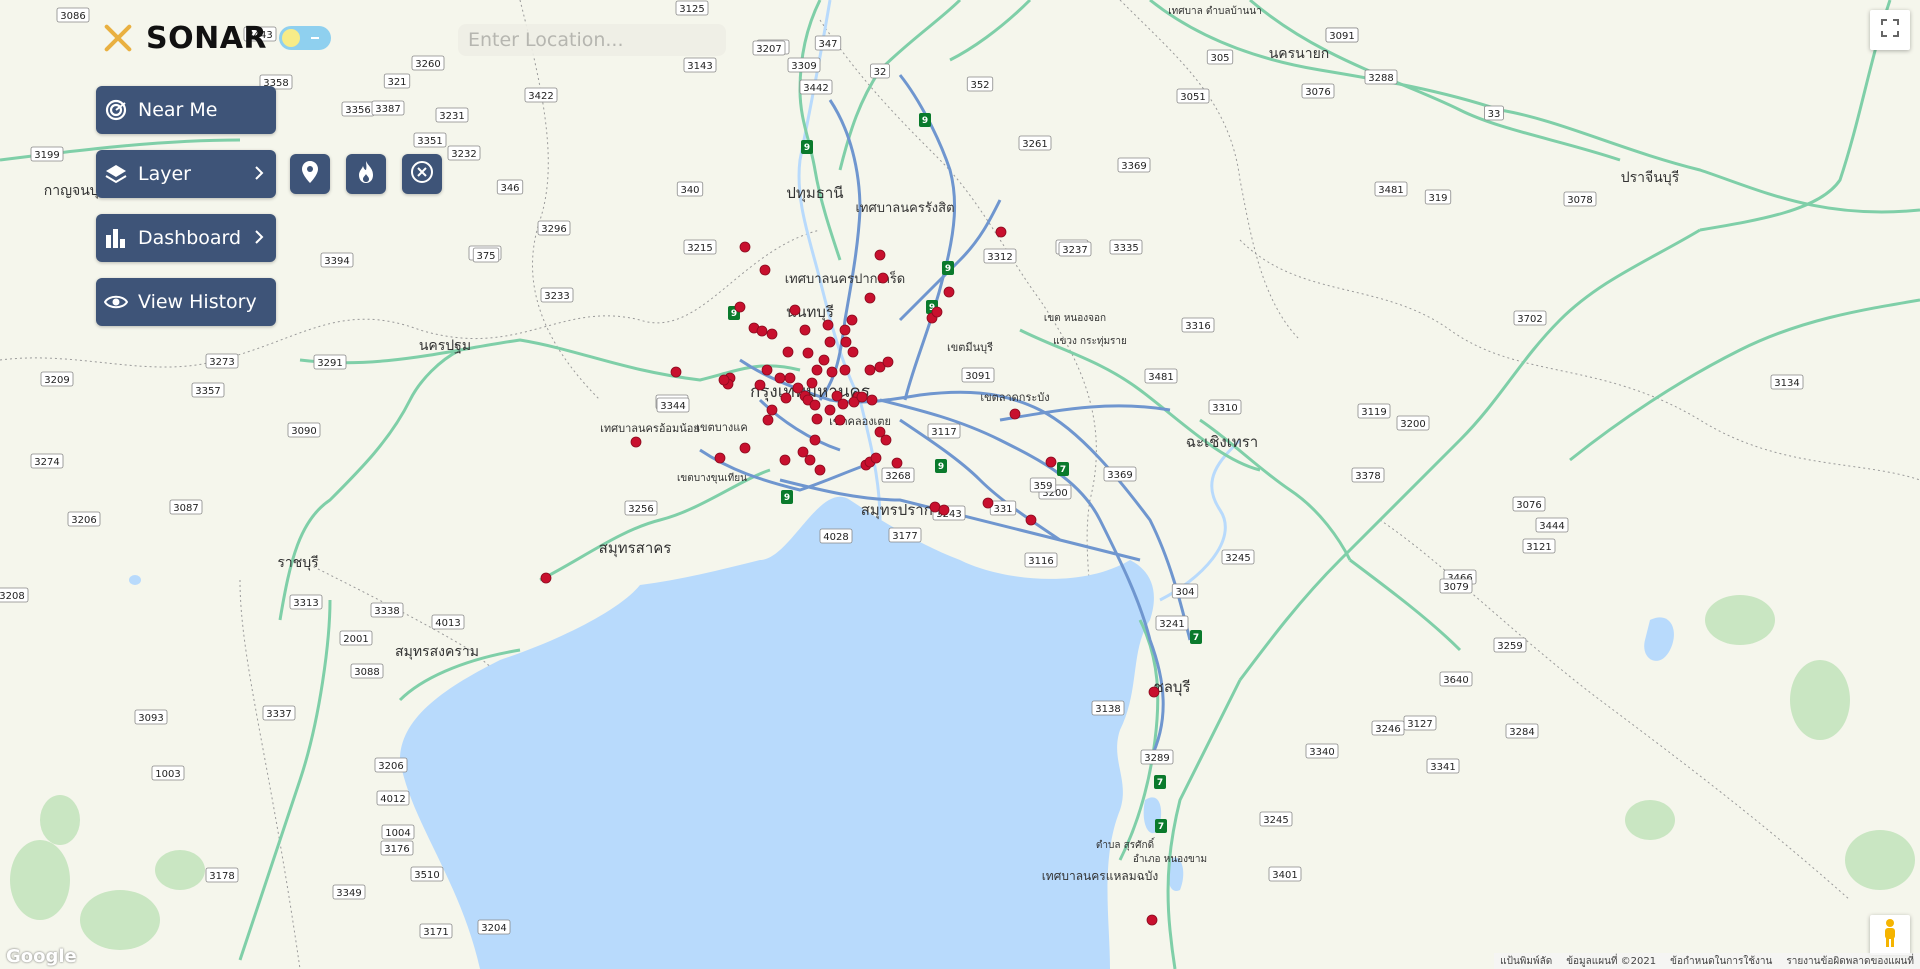  What do you see at coordinates (1850, 961) in the screenshot?
I see `report-error-link: รายงานข้อผิดพลาดของแผนที่` at bounding box center [1850, 961].